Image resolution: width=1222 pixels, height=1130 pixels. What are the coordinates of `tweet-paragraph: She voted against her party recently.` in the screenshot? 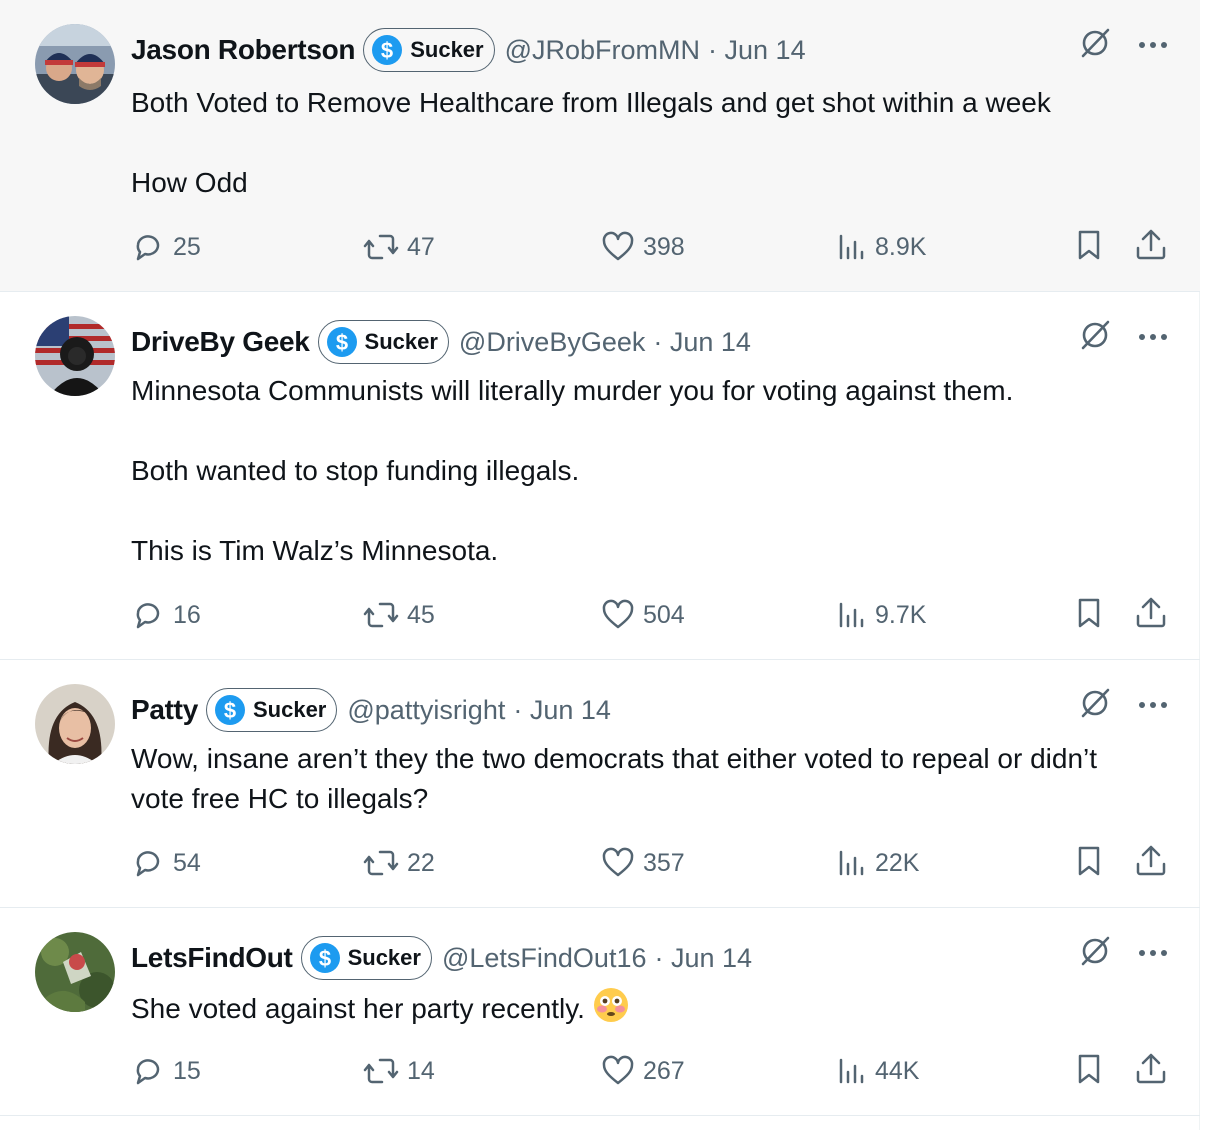 It's located at (646, 1010).